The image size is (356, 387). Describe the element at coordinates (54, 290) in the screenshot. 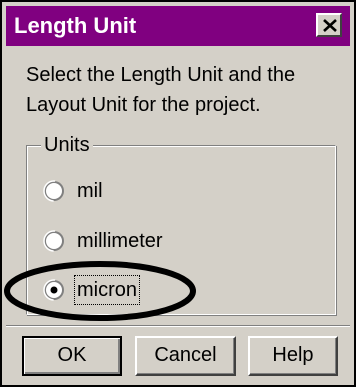

I see `radio-checked-icon` at that location.